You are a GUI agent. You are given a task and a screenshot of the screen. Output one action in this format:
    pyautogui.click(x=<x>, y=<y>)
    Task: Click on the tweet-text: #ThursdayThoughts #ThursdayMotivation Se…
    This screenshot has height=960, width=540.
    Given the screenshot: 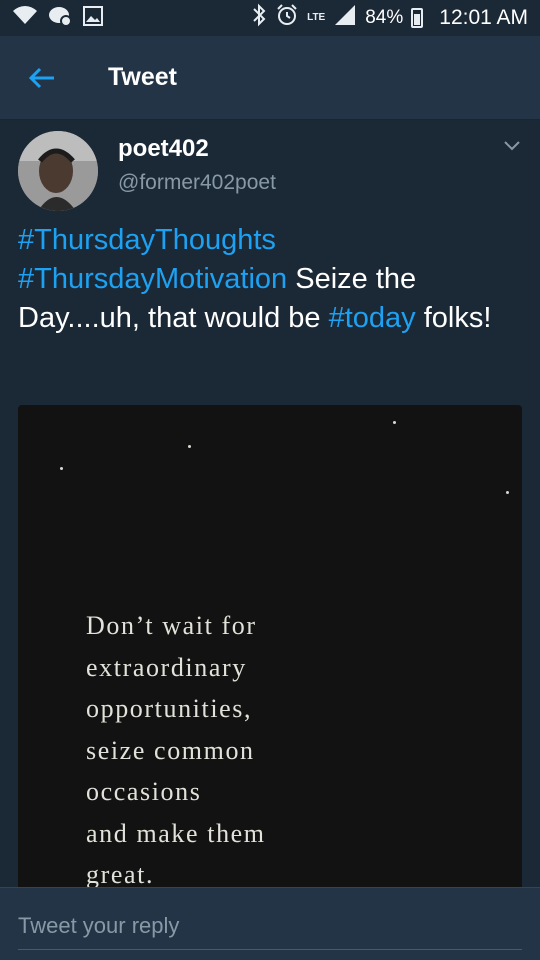 What is the action you would take?
    pyautogui.click(x=270, y=279)
    